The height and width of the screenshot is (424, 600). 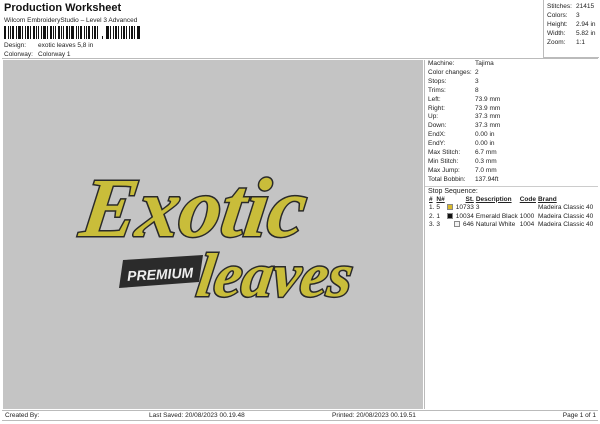 What do you see at coordinates (440, 199) in the screenshot?
I see `column-header: N#` at bounding box center [440, 199].